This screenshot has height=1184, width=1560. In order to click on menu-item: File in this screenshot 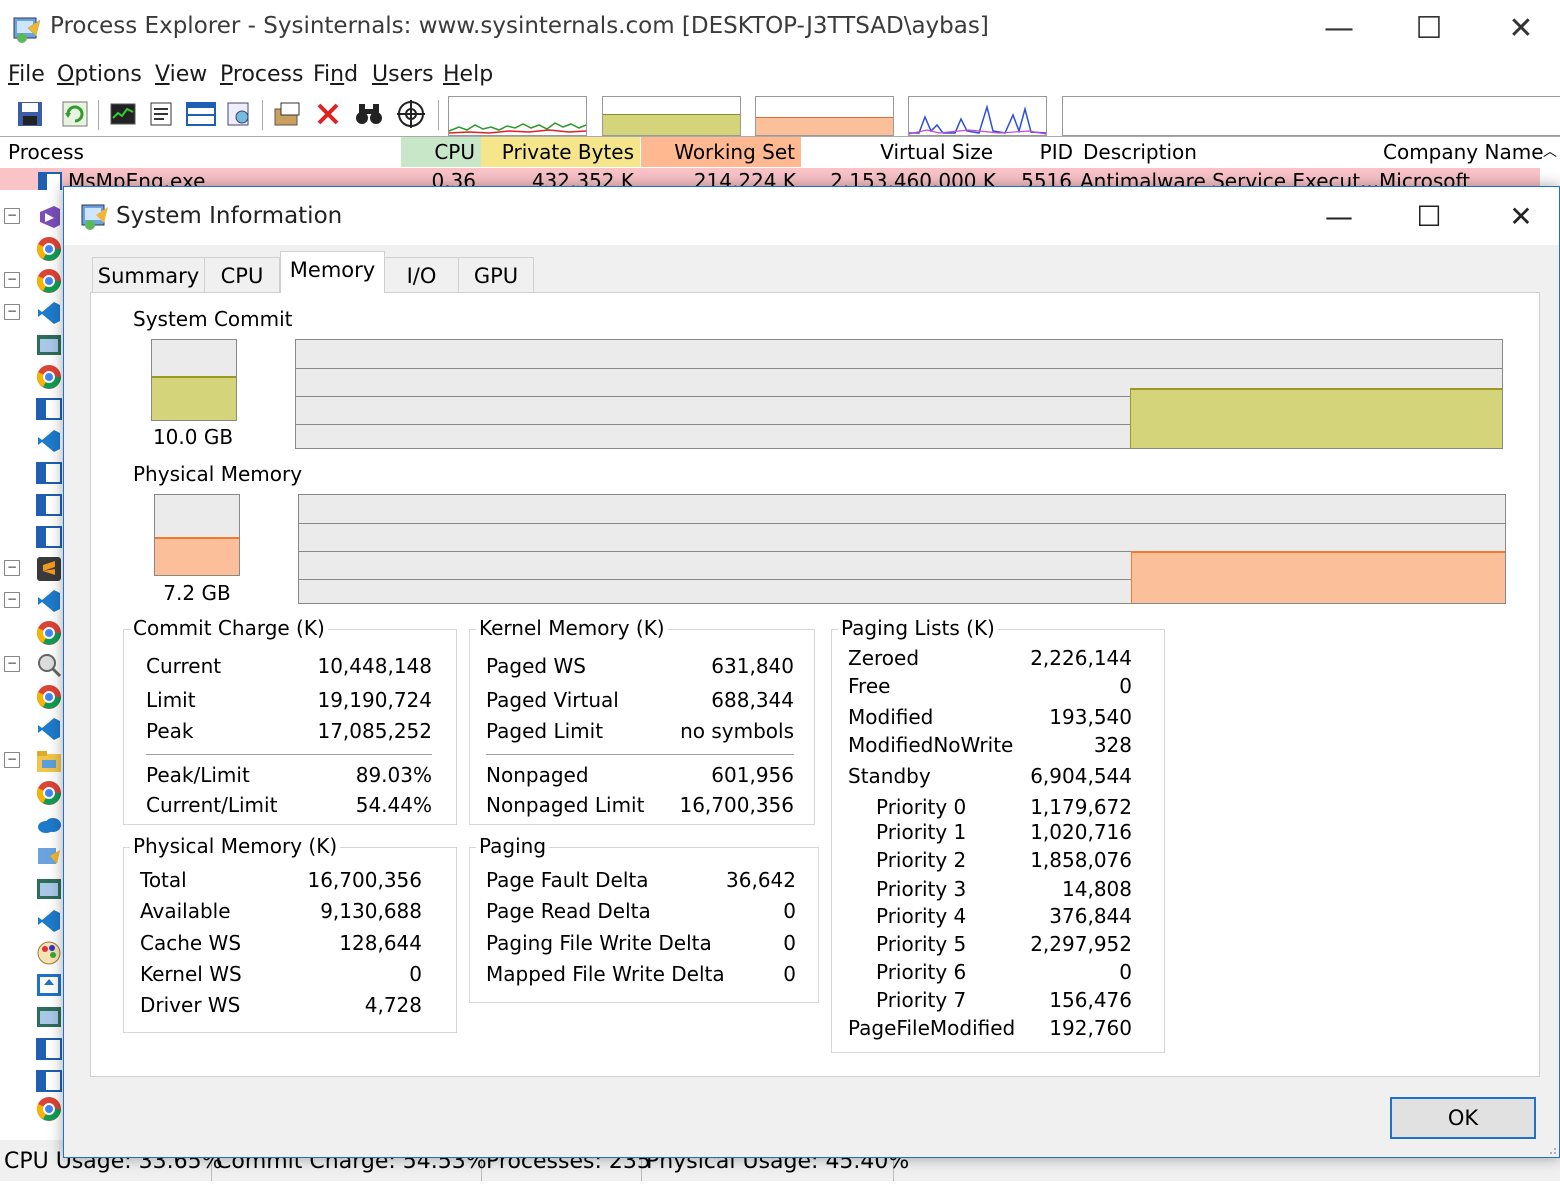, I will do `click(26, 74)`.